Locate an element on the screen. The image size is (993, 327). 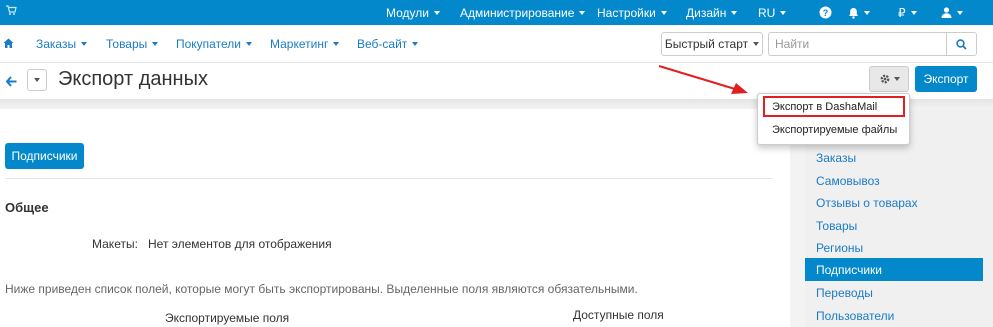
nav-marketing: Маркетинг is located at coordinates (305, 44).